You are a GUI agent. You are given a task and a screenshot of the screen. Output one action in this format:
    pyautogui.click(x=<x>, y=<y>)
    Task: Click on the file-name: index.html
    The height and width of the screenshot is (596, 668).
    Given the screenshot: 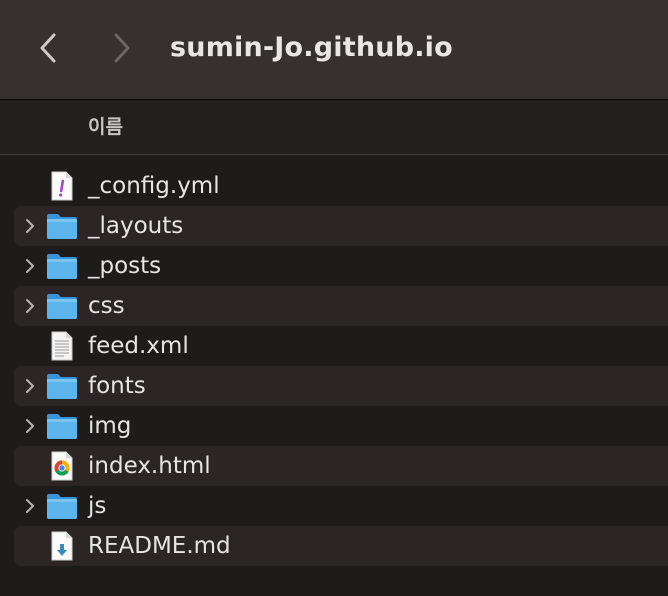 What is the action you would take?
    pyautogui.click(x=149, y=466)
    